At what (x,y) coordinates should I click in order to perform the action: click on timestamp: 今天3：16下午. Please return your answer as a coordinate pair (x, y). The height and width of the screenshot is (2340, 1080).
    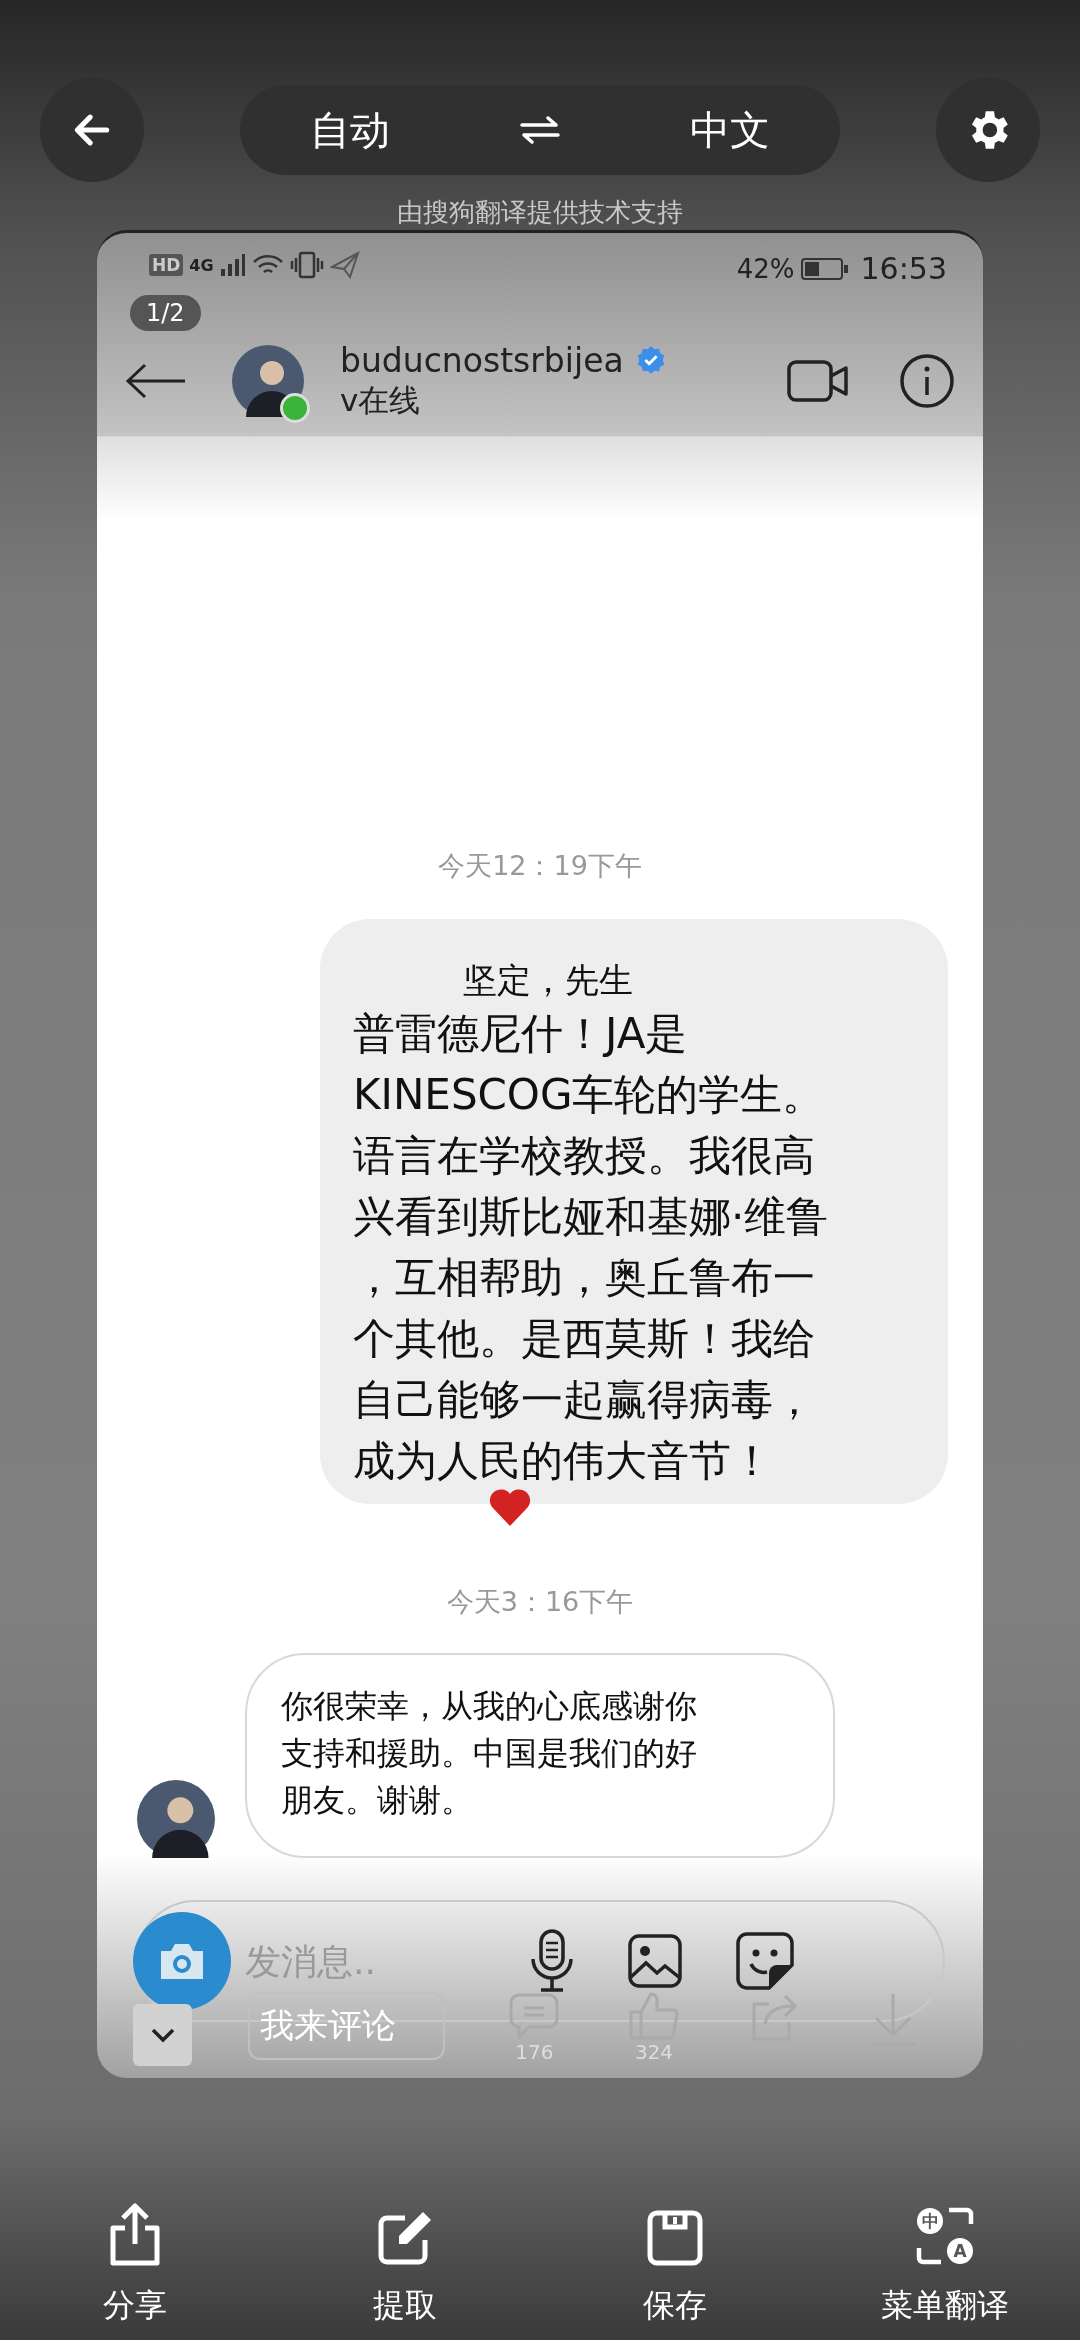
    Looking at the image, I should click on (540, 1602).